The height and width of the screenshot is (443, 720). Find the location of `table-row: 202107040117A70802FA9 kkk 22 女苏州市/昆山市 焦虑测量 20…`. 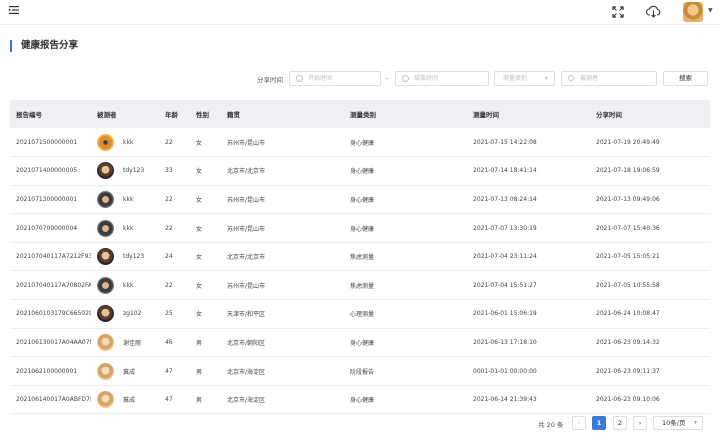

table-row: 202107040117A70802FA9 kkk 22 女苏州市/昆山市 焦虑测量 20… is located at coordinates (360, 285).